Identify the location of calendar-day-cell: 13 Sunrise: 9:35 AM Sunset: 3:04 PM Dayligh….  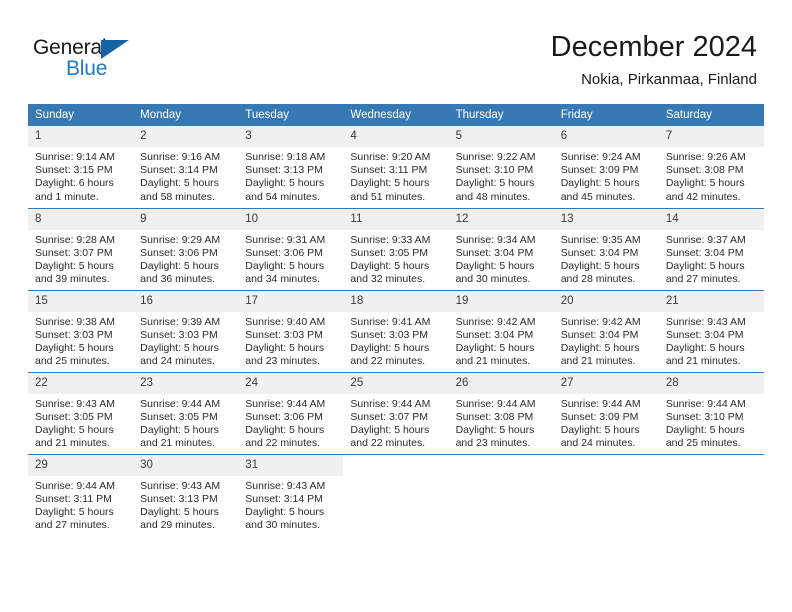
(606, 248).